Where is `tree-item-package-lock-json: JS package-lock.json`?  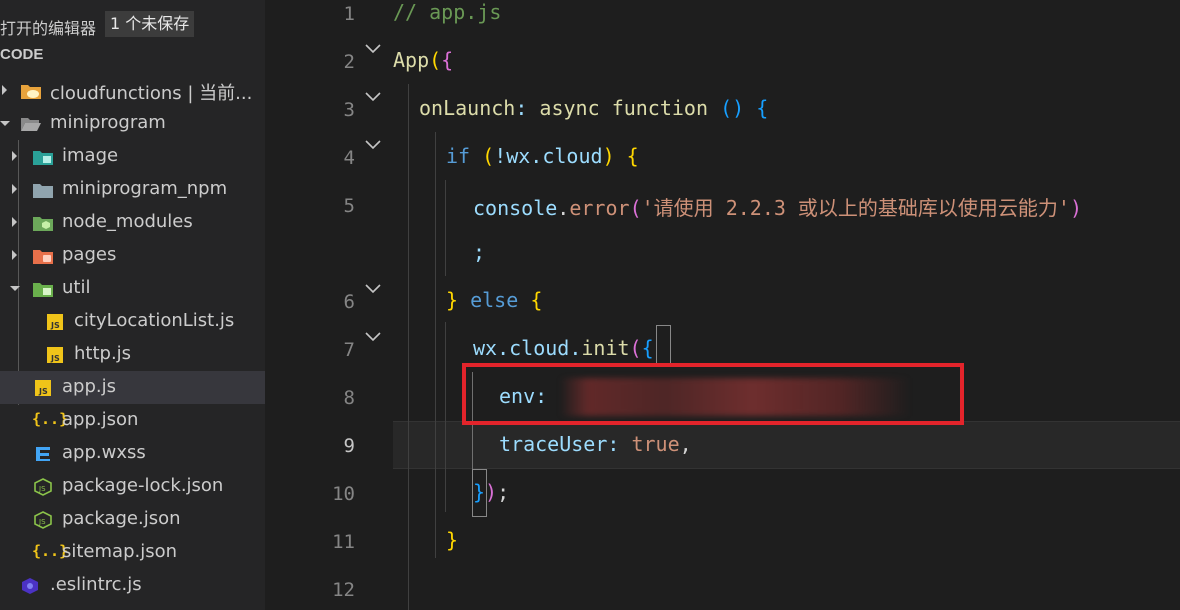 tree-item-package-lock-json: JS package-lock.json is located at coordinates (132, 486).